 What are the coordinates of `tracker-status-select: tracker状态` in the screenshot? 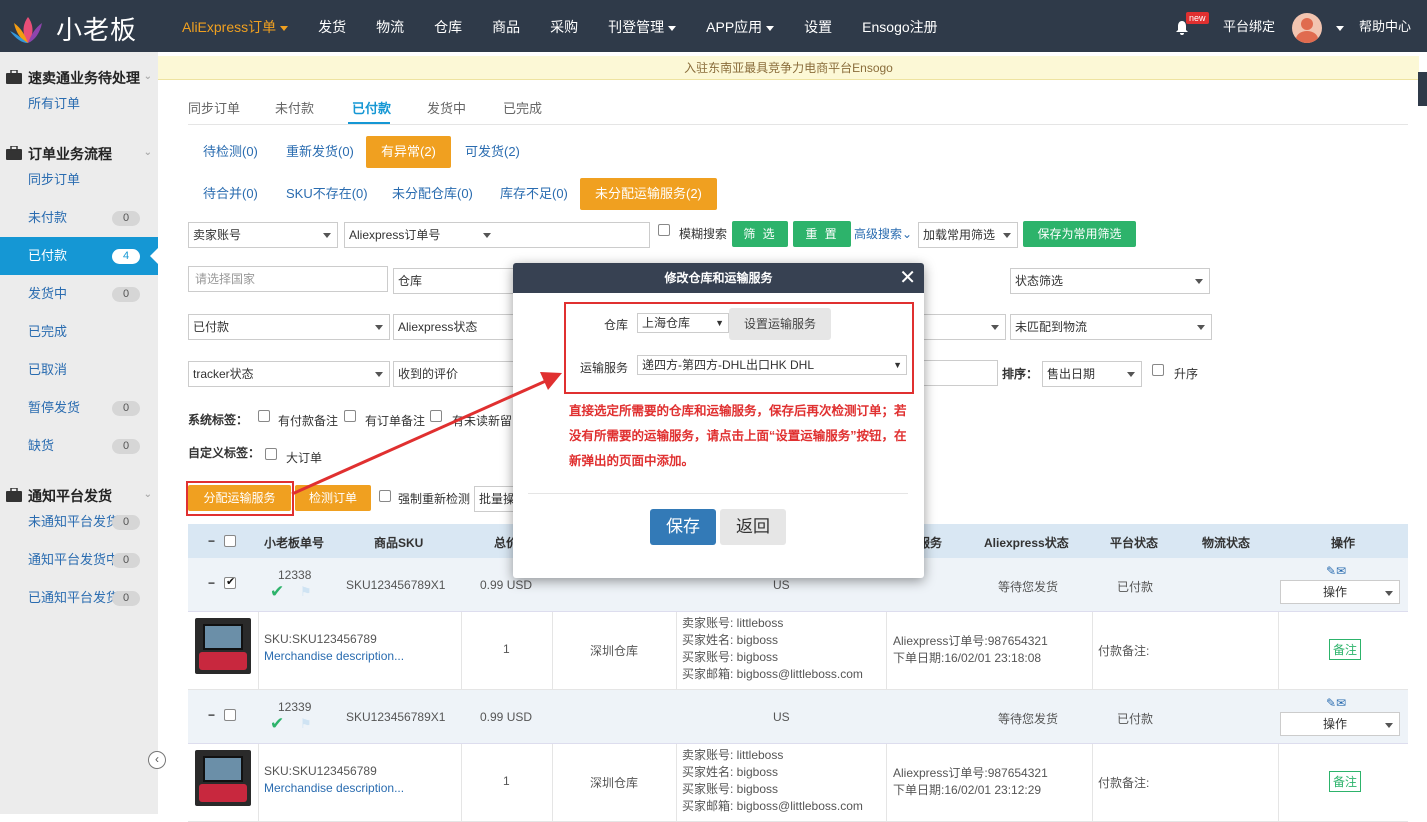 It's located at (289, 374).